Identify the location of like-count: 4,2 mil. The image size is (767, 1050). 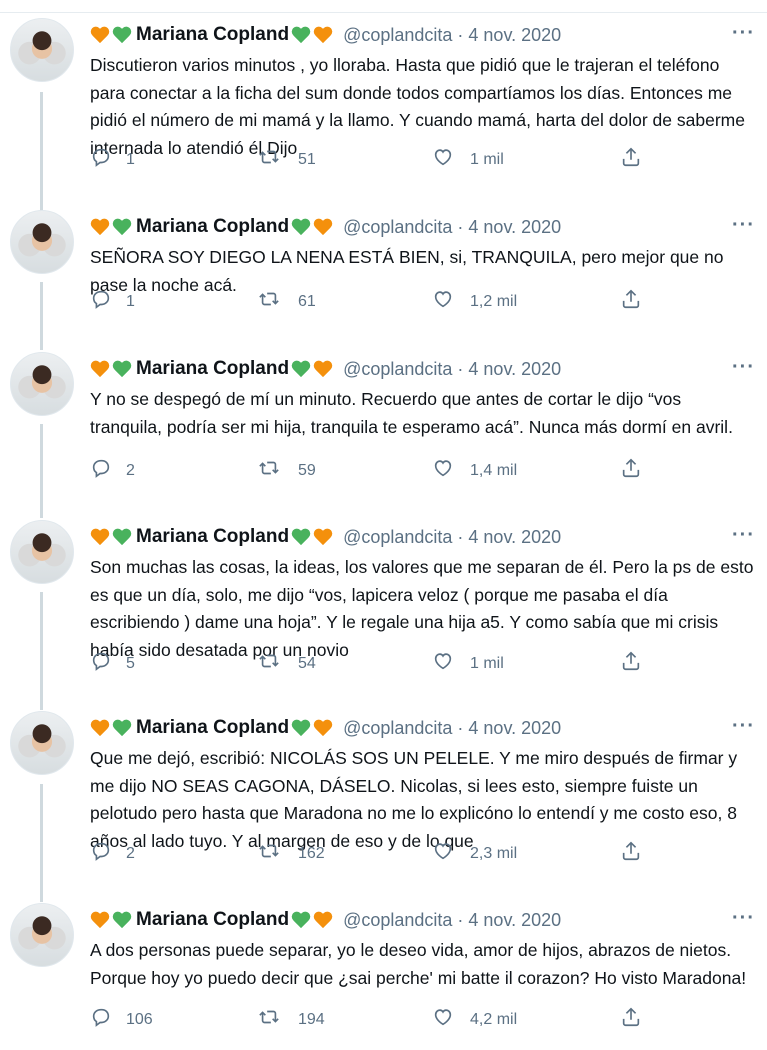
(494, 1019).